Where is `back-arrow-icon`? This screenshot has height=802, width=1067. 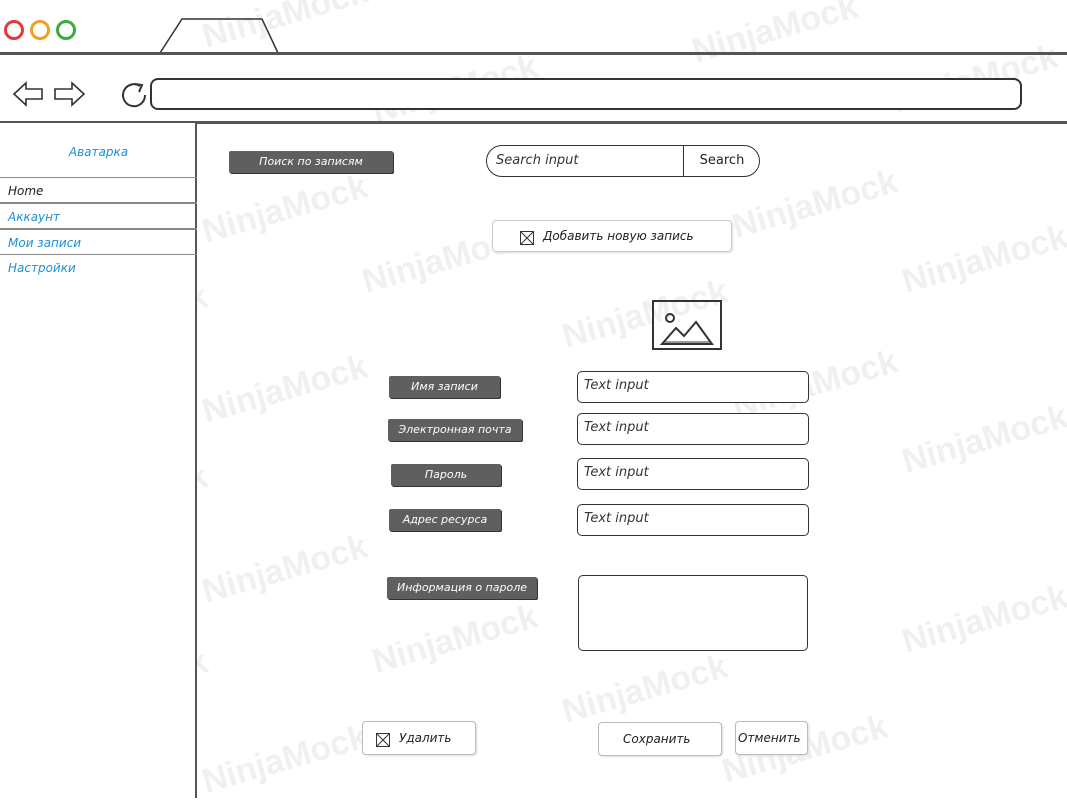 back-arrow-icon is located at coordinates (29, 94).